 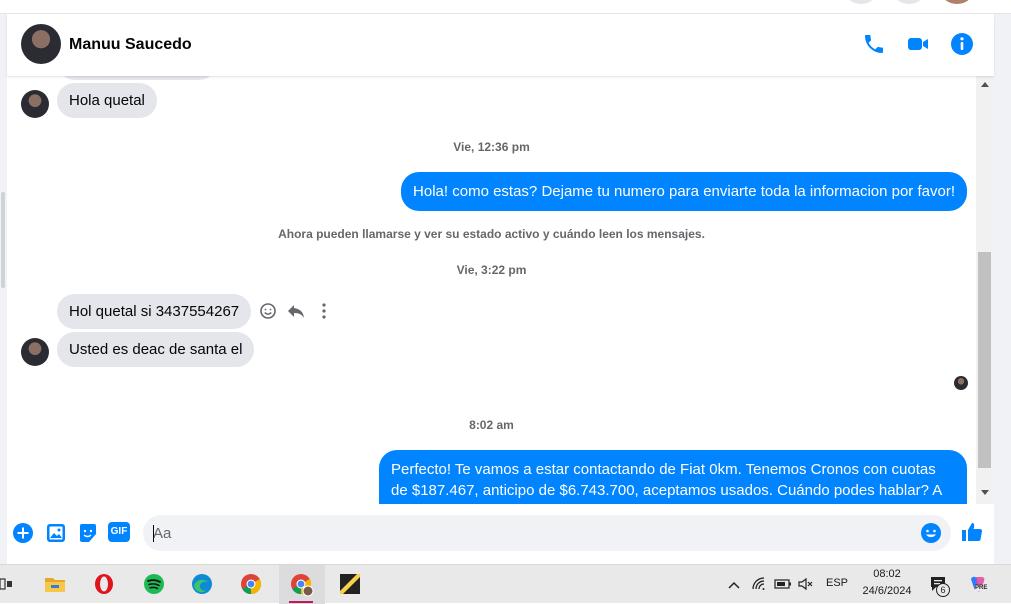 What do you see at coordinates (119, 532) in the screenshot?
I see `gif-icon: GIF` at bounding box center [119, 532].